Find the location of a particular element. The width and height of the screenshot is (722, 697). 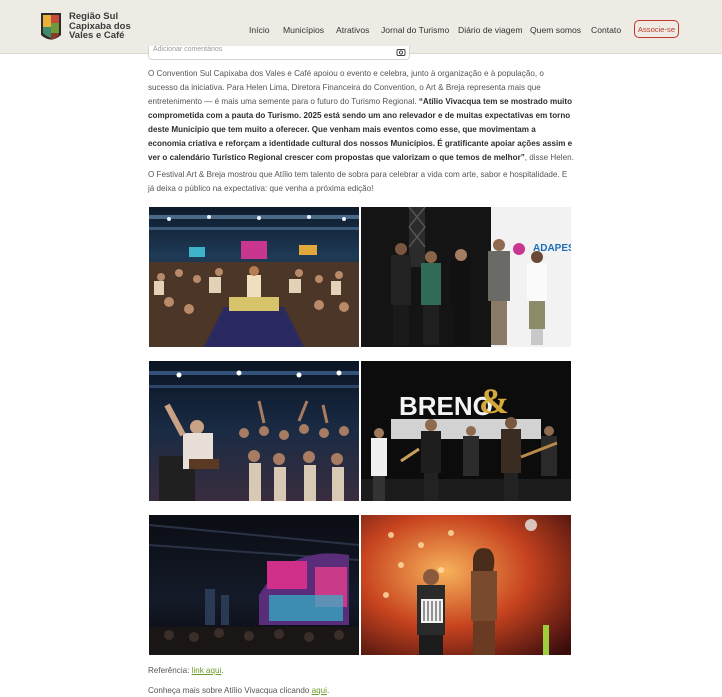

gallery-photo-concert-crowd is located at coordinates (254, 431).